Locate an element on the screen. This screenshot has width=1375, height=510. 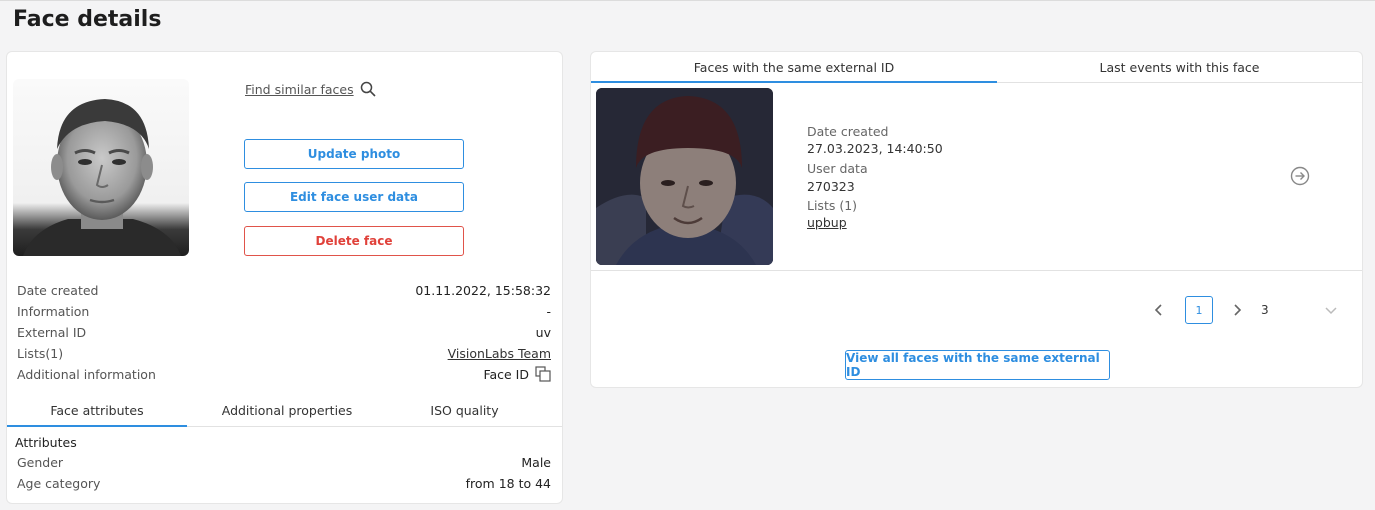
info-label: Information is located at coordinates (53, 311).